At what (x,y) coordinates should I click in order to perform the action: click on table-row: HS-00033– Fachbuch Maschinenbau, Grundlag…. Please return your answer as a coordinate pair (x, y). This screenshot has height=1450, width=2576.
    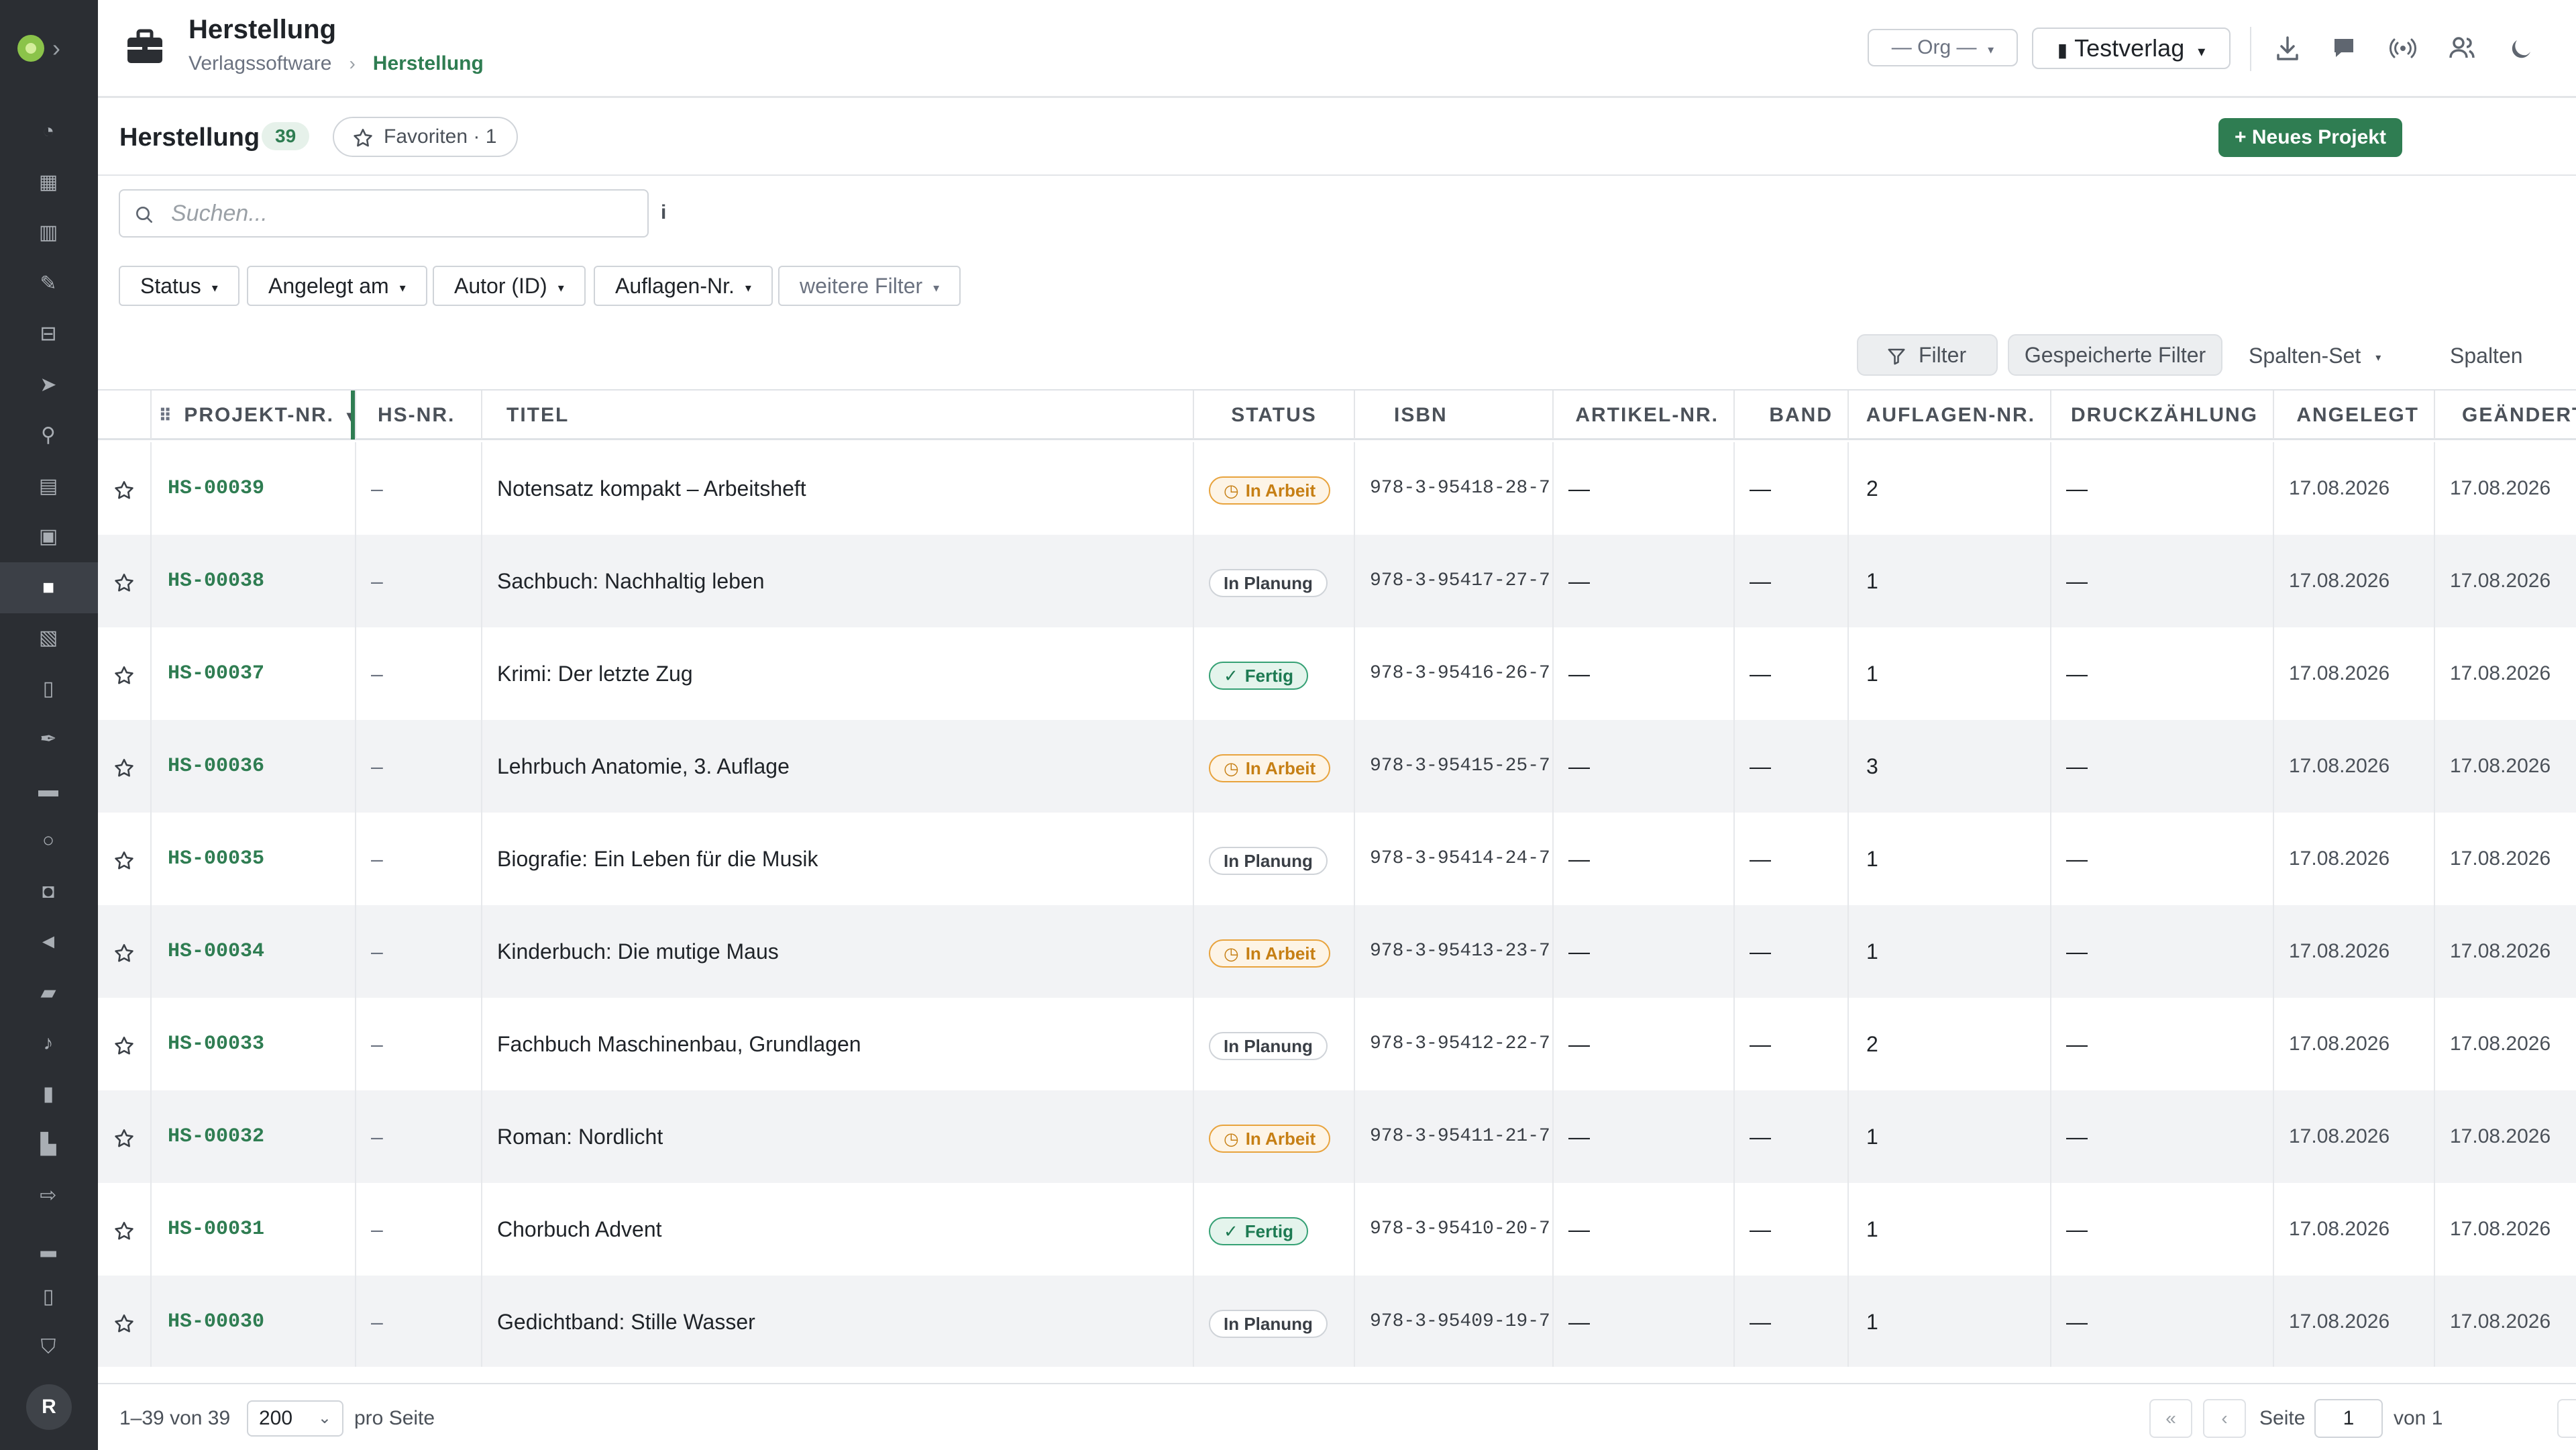
    Looking at the image, I should click on (1337, 1044).